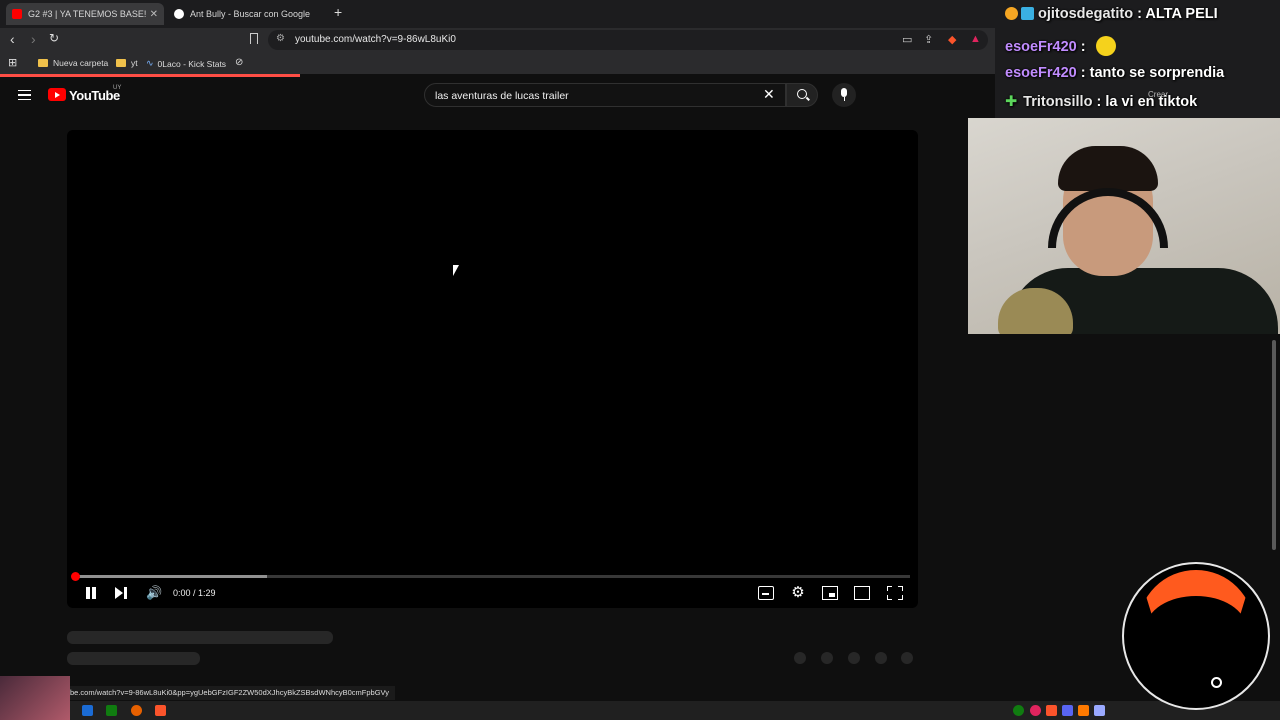 This screenshot has width=1280, height=720. I want to click on bookmark-label: yt, so click(134, 63).